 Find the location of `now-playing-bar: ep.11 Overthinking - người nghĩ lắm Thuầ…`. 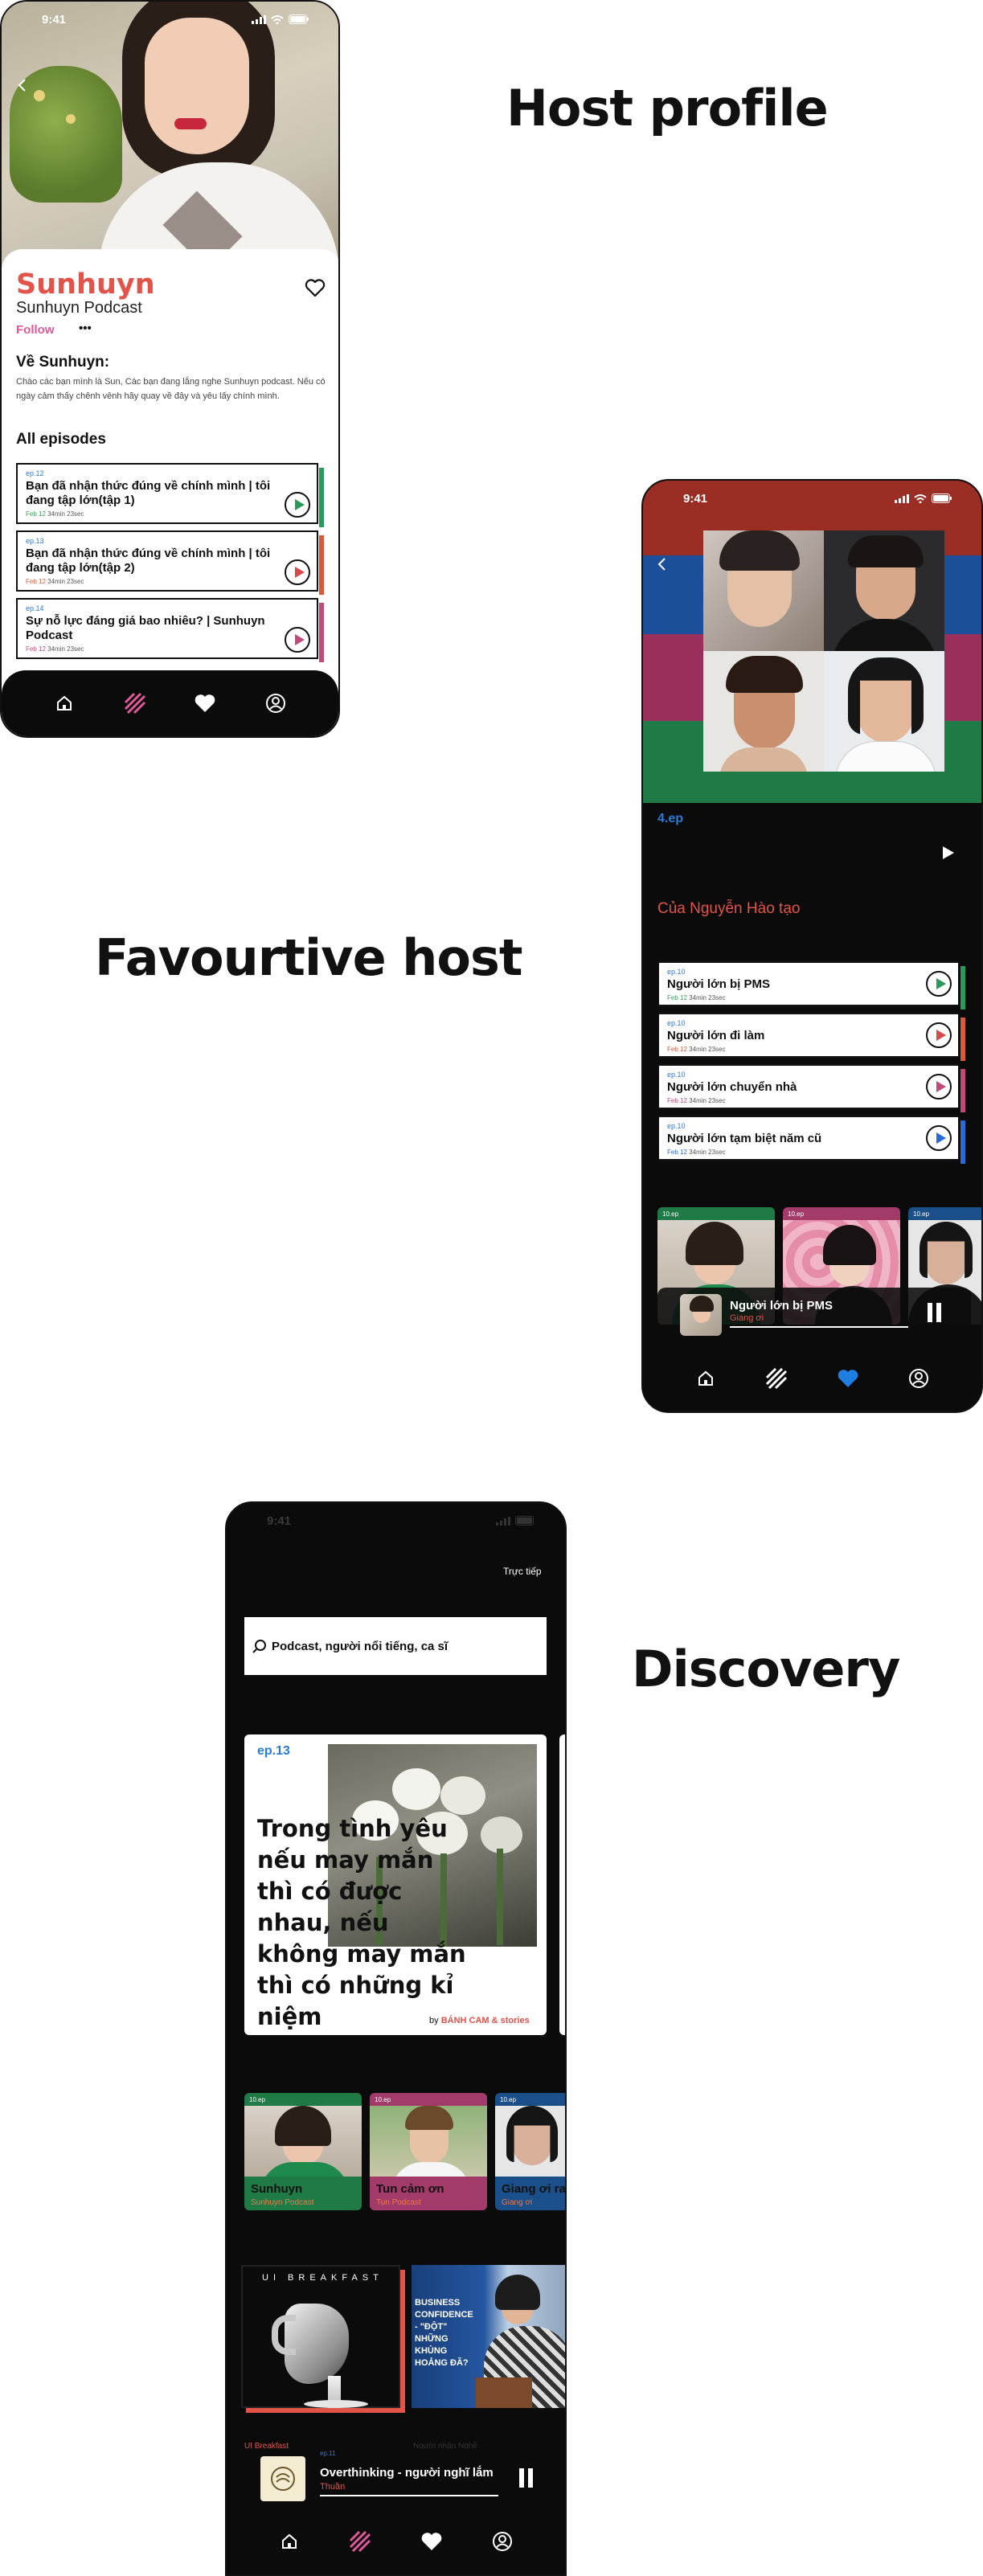

now-playing-bar: ep.11 Overthinking - người nghĩ lắm Thuầ… is located at coordinates (398, 2477).